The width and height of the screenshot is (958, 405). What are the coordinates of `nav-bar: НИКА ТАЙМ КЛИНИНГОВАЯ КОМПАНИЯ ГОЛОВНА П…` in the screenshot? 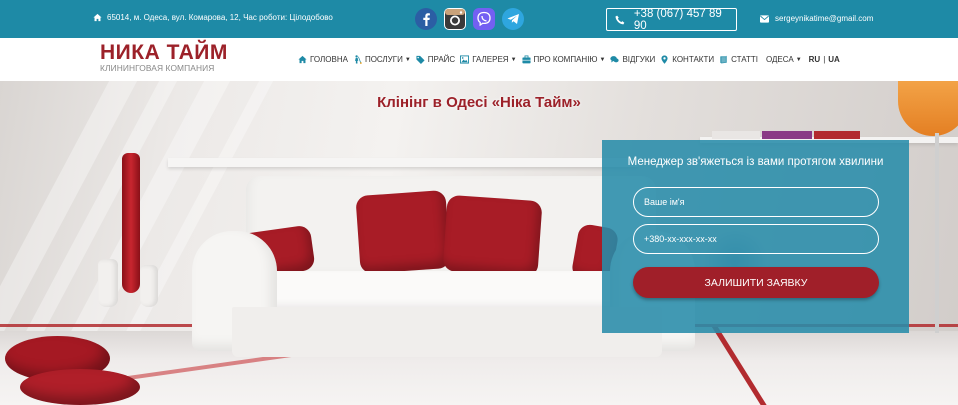 It's located at (479, 59).